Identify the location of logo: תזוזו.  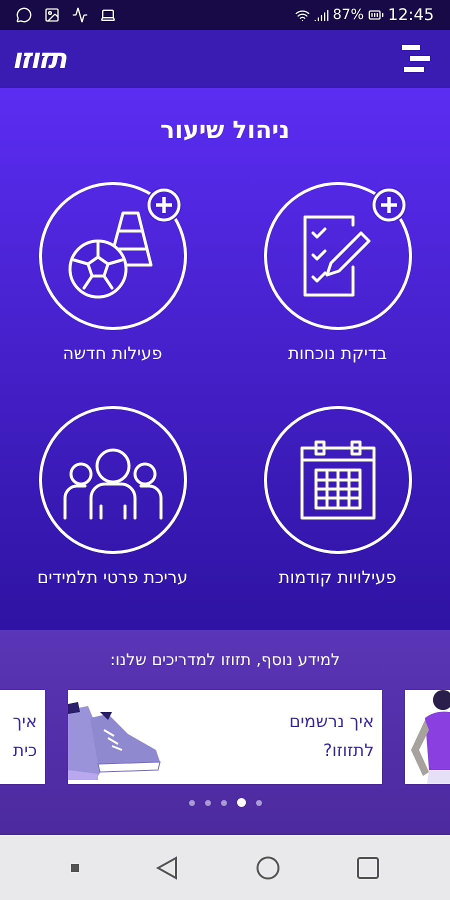
(39, 59).